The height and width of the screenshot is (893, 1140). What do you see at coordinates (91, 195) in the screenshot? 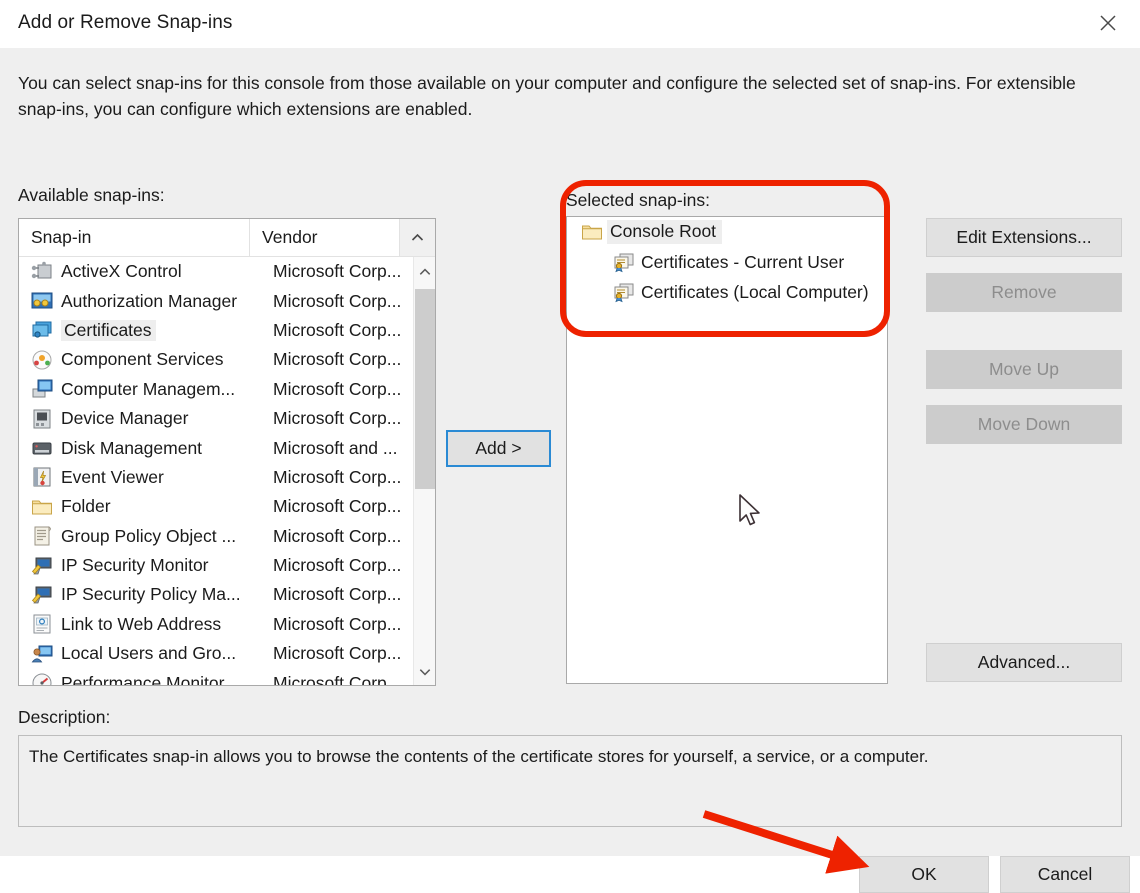
I see `available-snapins-label: Available snap-ins:` at bounding box center [91, 195].